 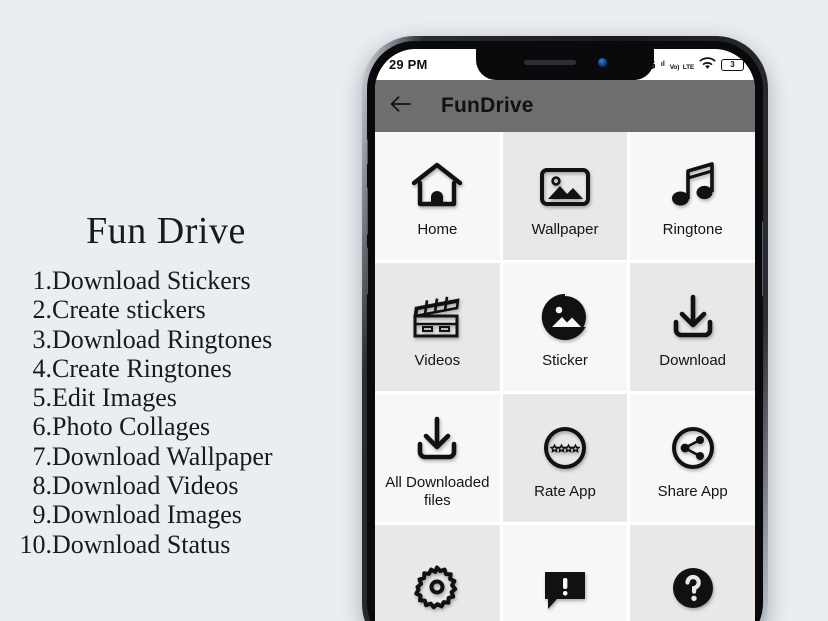 I want to click on volume-up-button, so click(x=367, y=271).